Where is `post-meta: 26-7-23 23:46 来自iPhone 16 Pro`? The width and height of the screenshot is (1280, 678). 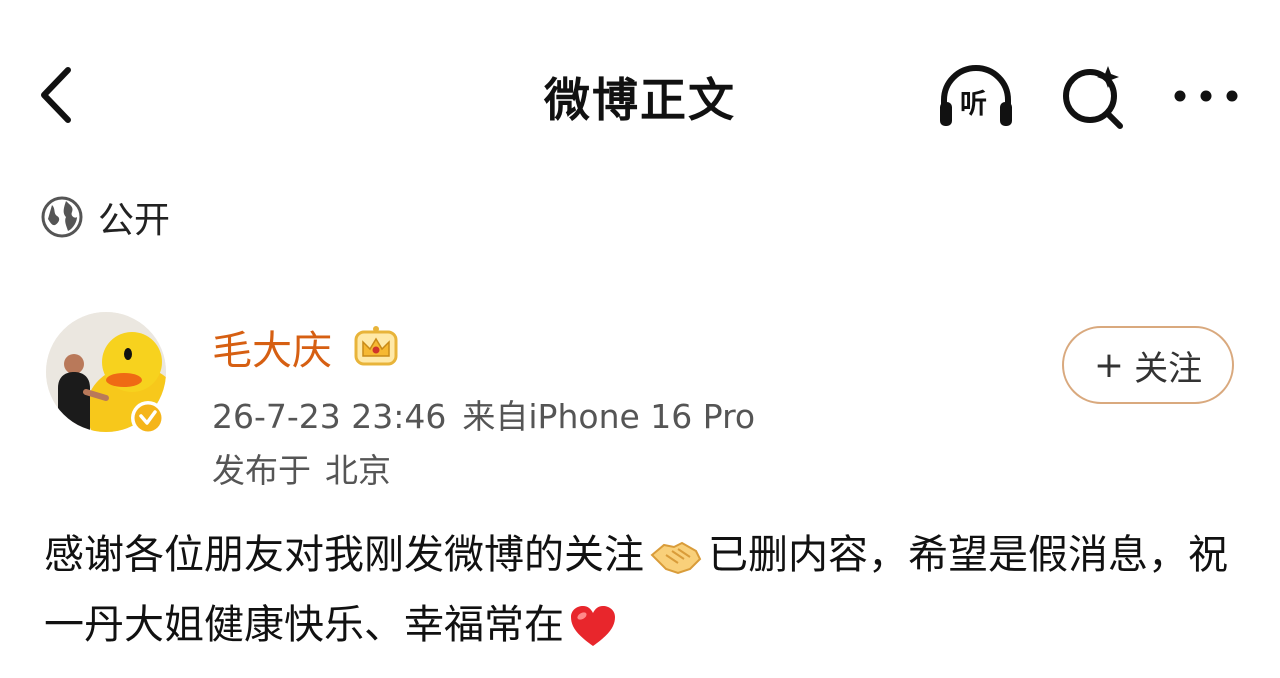
post-meta: 26-7-23 23:46 来自iPhone 16 Pro is located at coordinates (483, 414).